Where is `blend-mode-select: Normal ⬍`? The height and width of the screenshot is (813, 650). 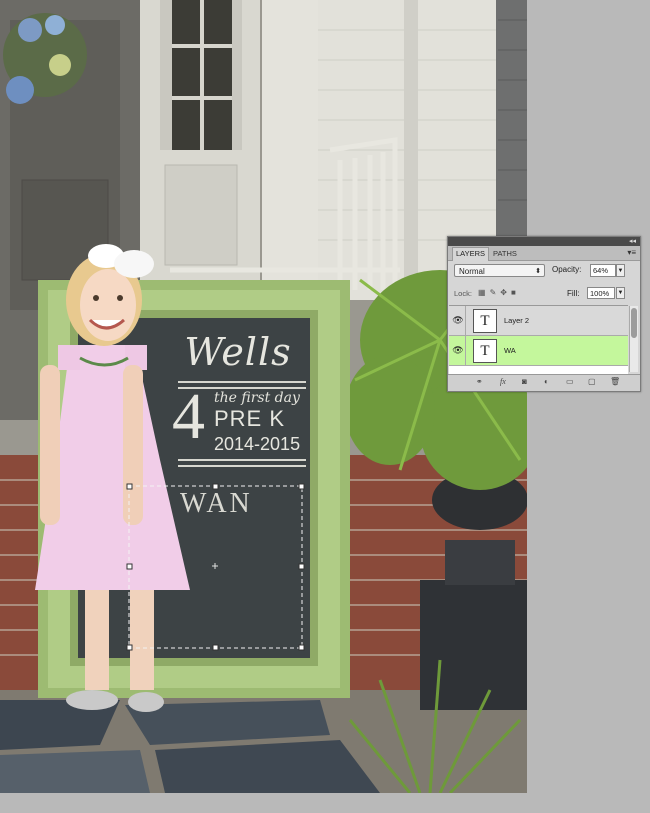 blend-mode-select: Normal ⬍ is located at coordinates (499, 270).